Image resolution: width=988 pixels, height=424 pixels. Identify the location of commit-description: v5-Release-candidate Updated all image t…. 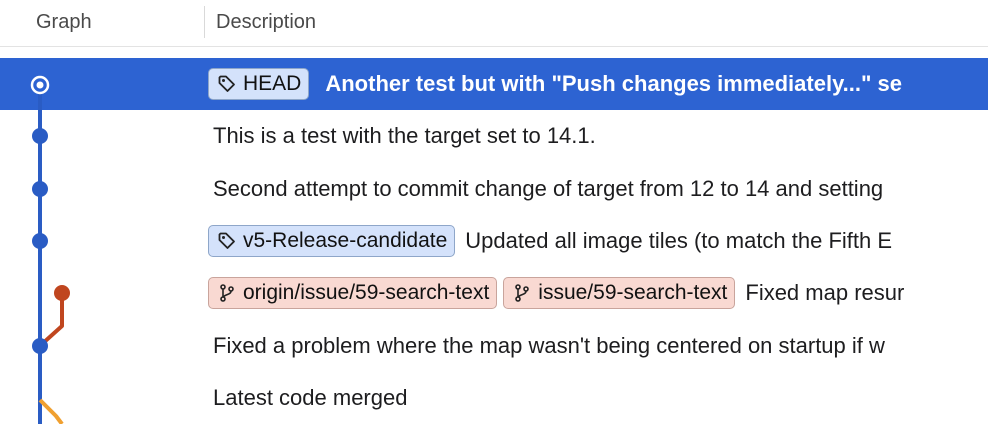
(550, 241).